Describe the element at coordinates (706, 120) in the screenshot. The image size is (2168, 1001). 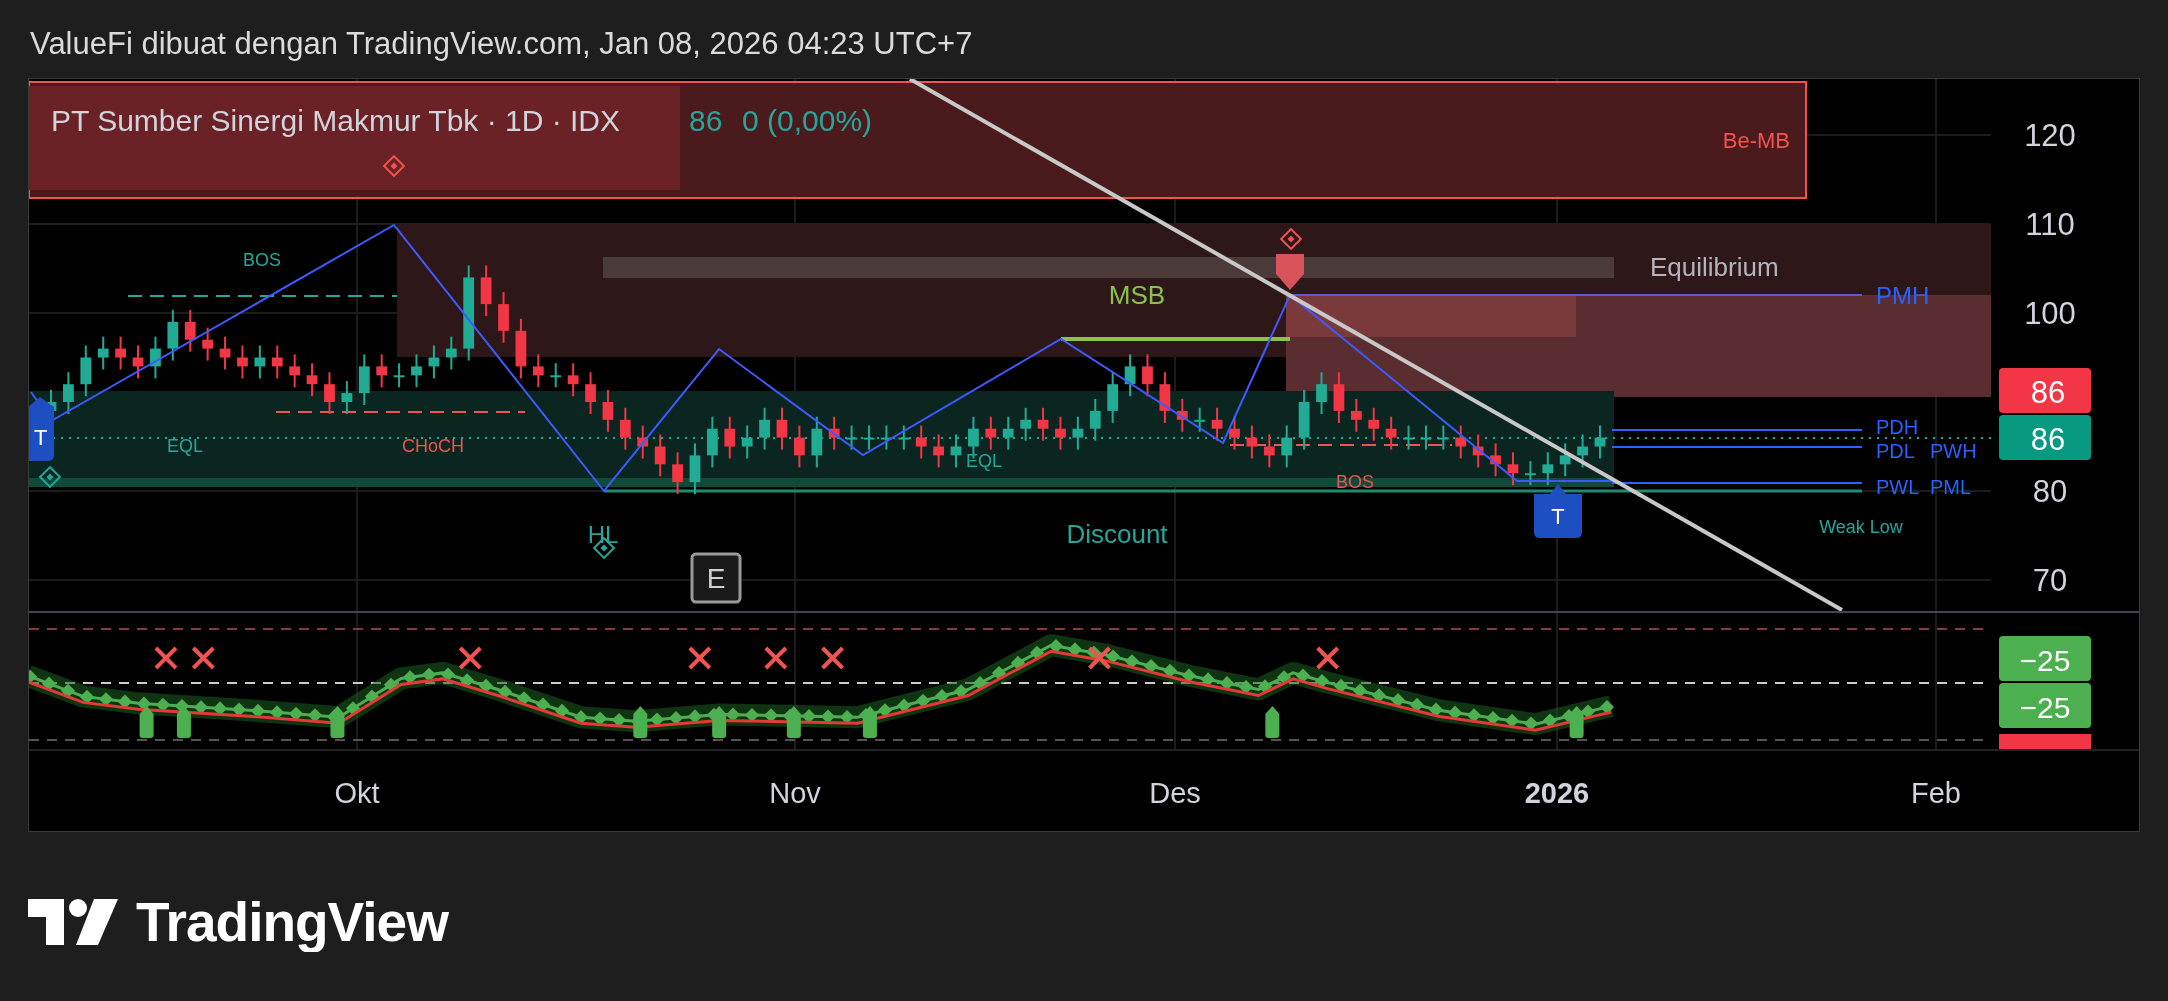
I see `price-value: 86` at that location.